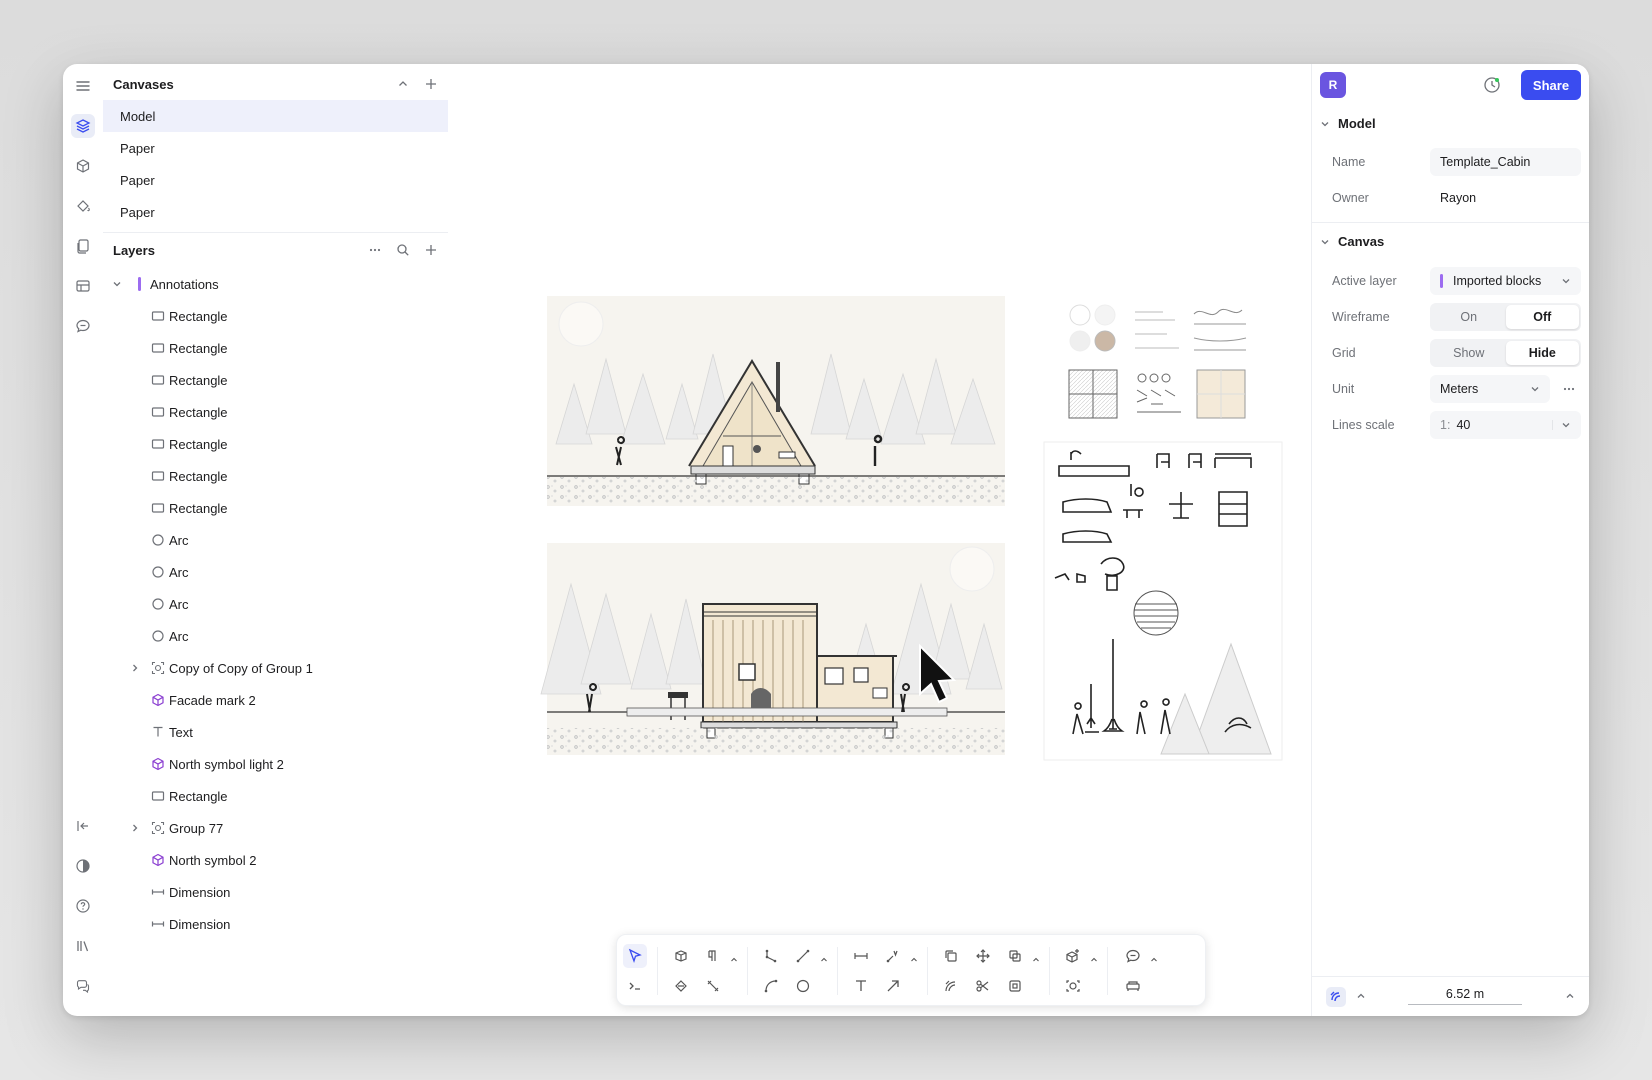  What do you see at coordinates (713, 986) in the screenshot?
I see `measure-tool-icon` at bounding box center [713, 986].